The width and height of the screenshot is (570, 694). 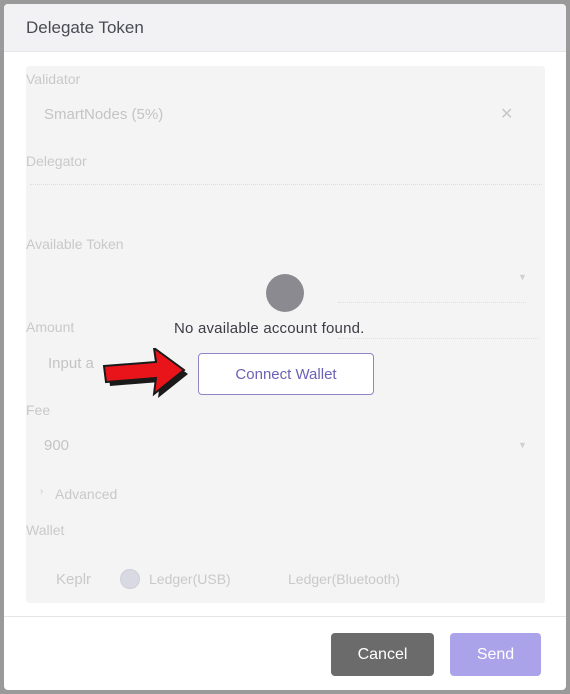 I want to click on red-arrow-icon, so click(x=145, y=373).